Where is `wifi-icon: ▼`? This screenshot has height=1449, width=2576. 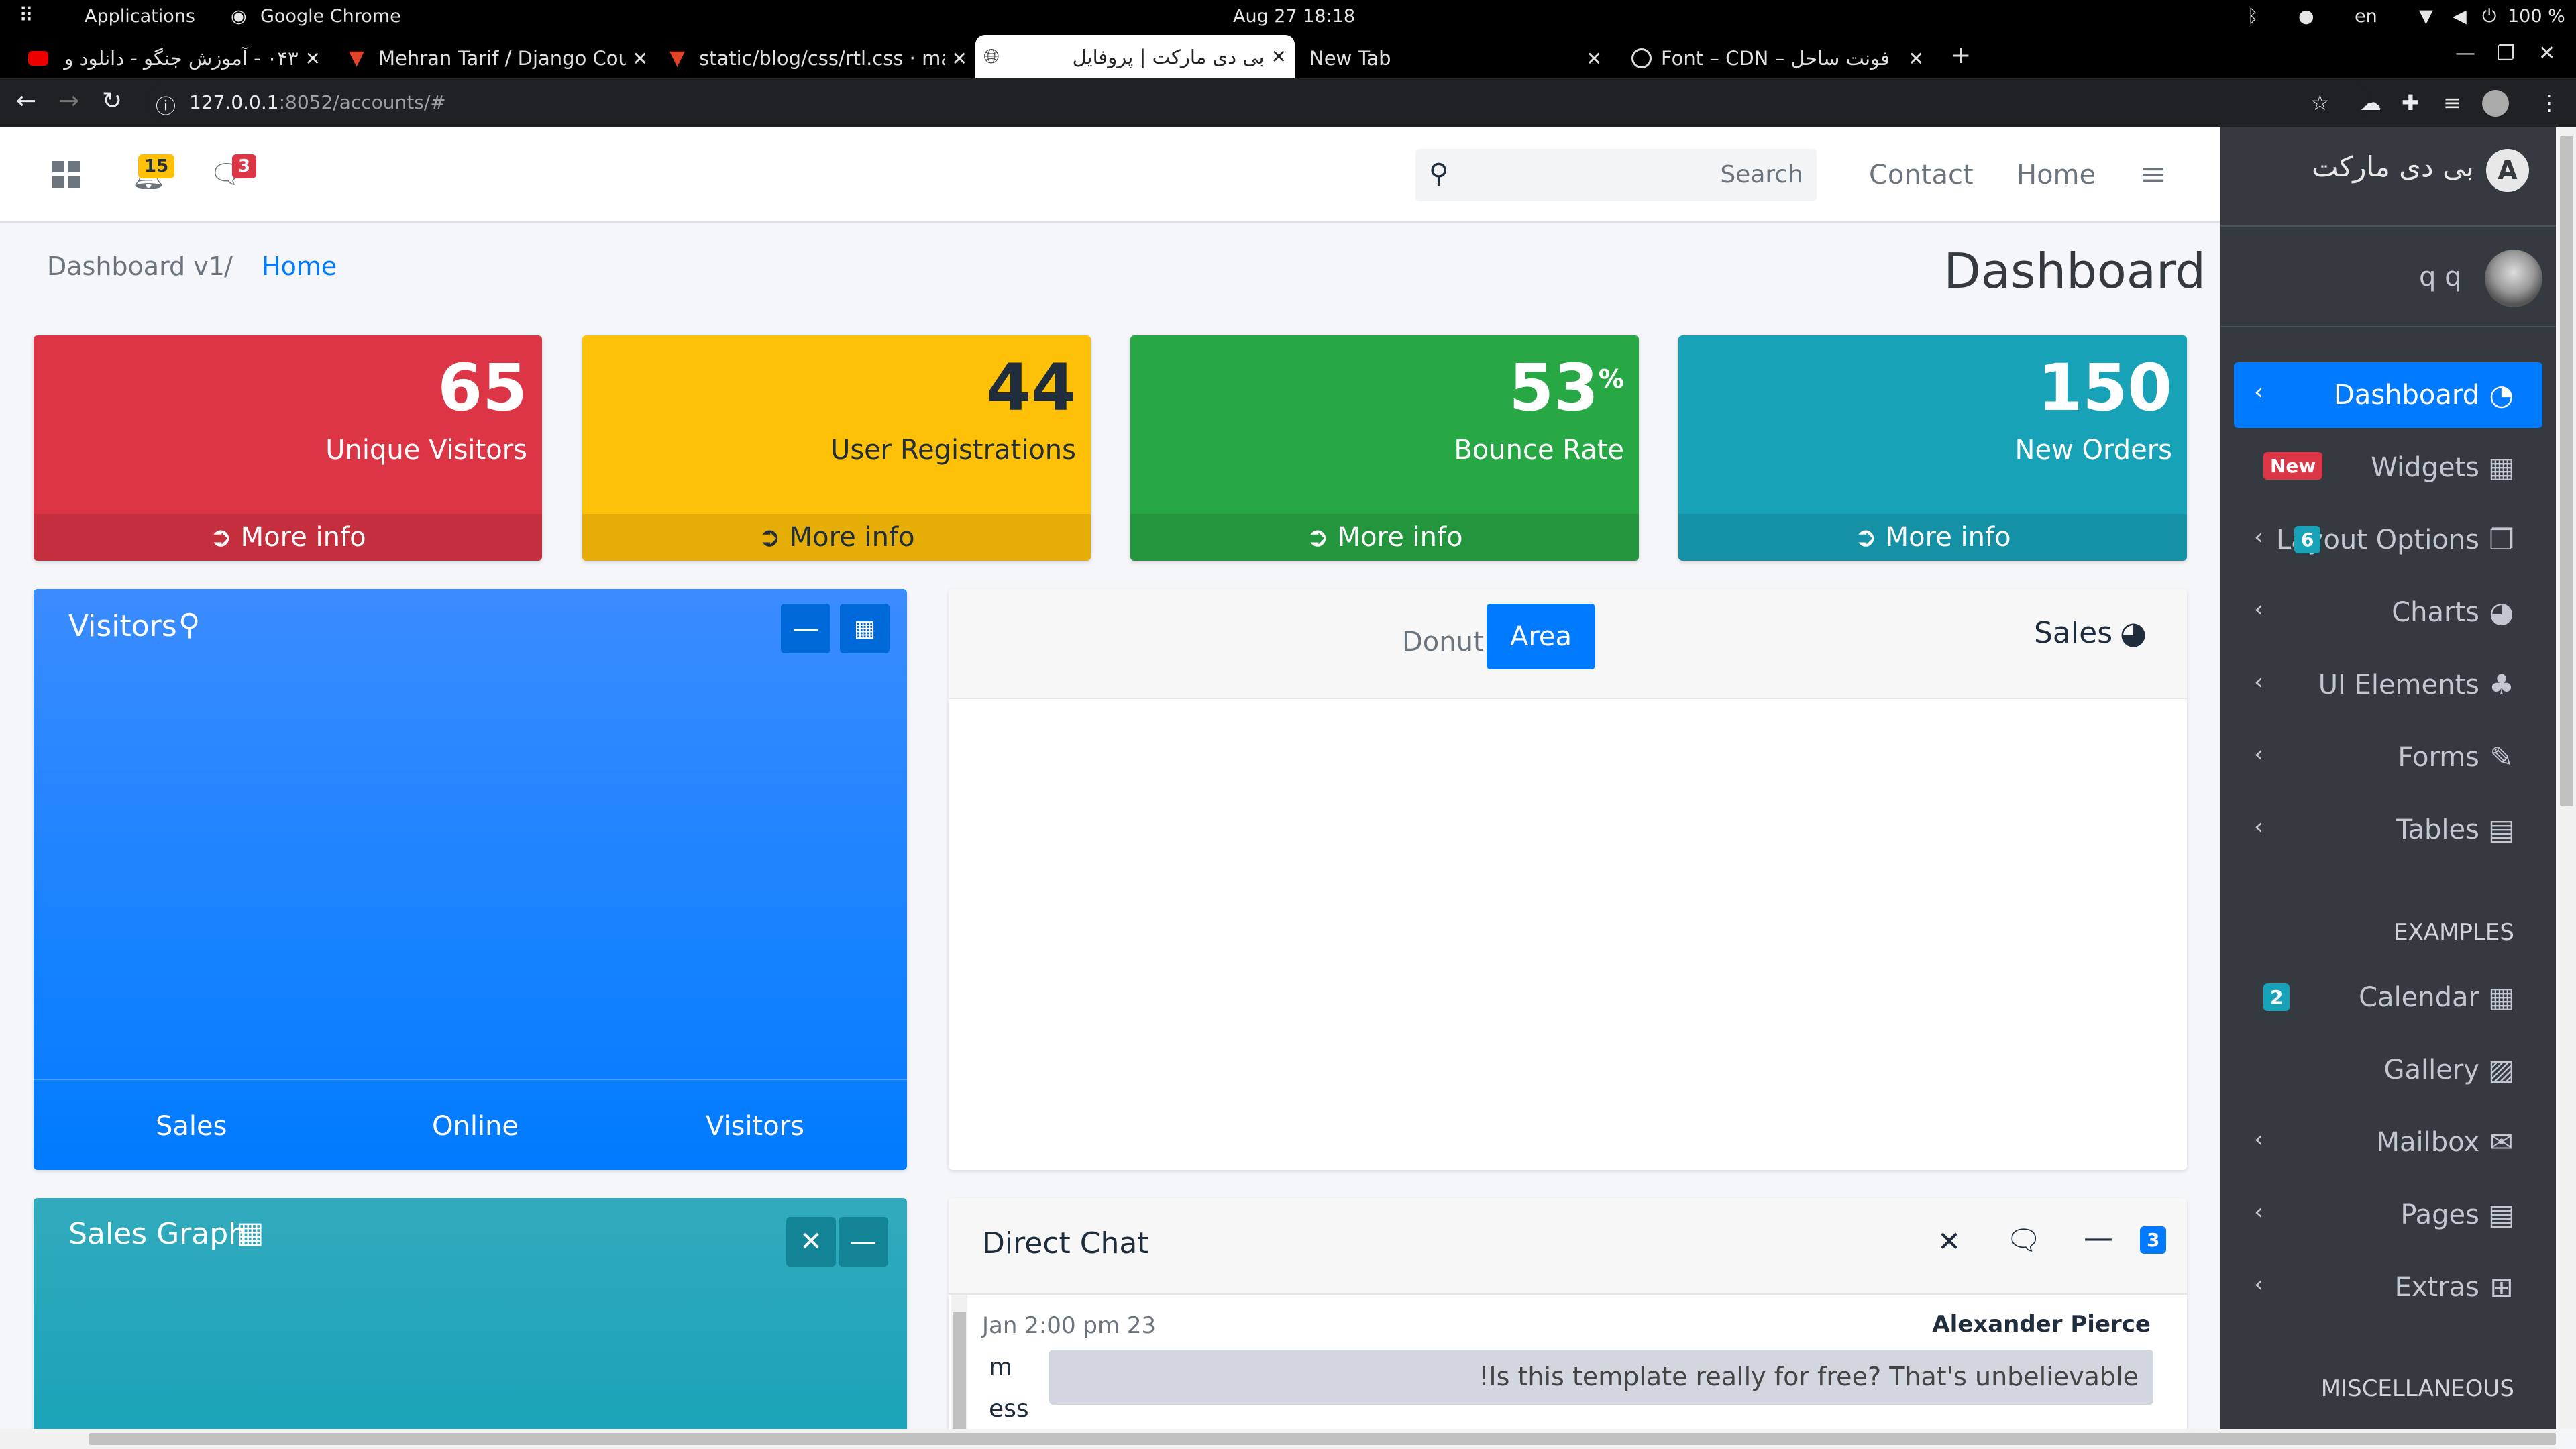
wifi-icon: ▼ is located at coordinates (2426, 16).